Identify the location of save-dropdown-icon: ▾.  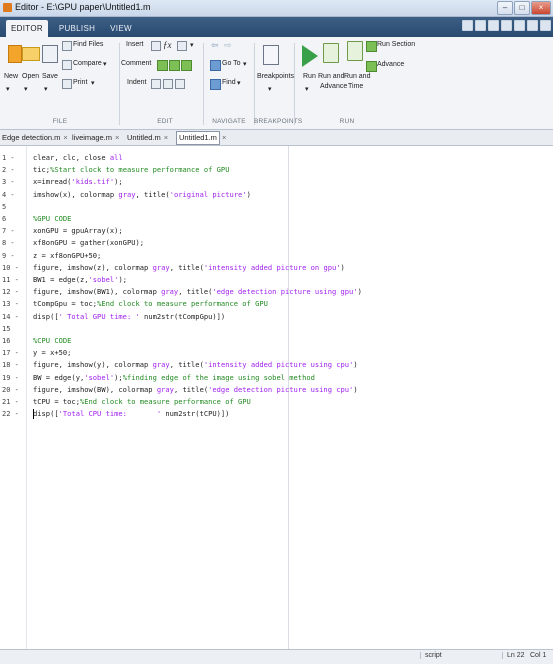
(46, 89).